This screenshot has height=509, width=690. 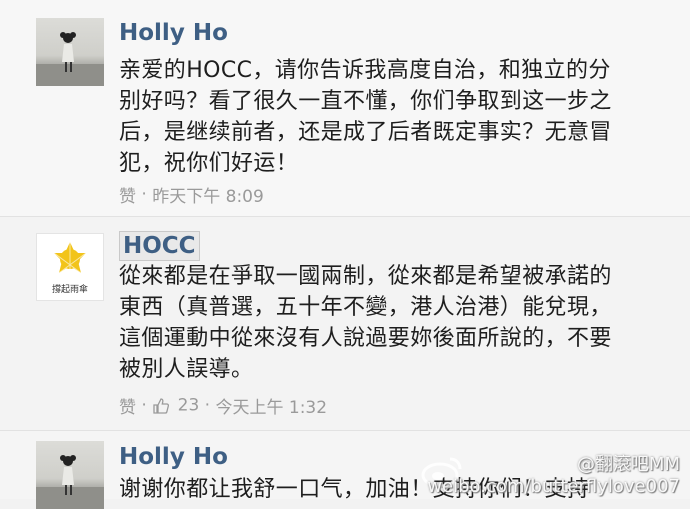 What do you see at coordinates (271, 408) in the screenshot?
I see `timestamp: 今天上午 1:32` at bounding box center [271, 408].